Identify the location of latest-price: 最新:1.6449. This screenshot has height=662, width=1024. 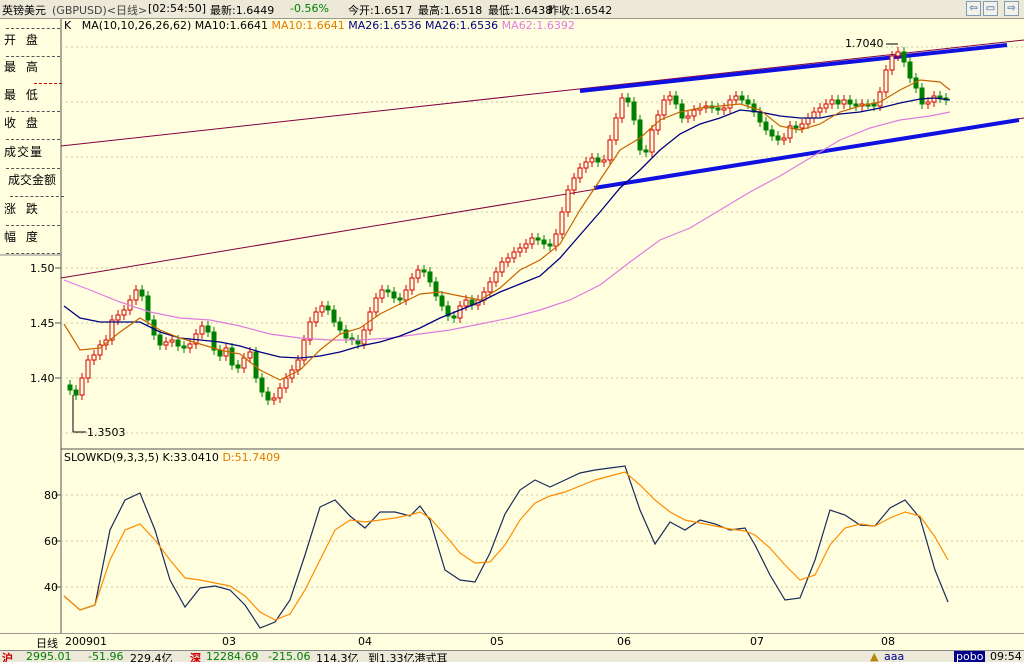
(242, 10).